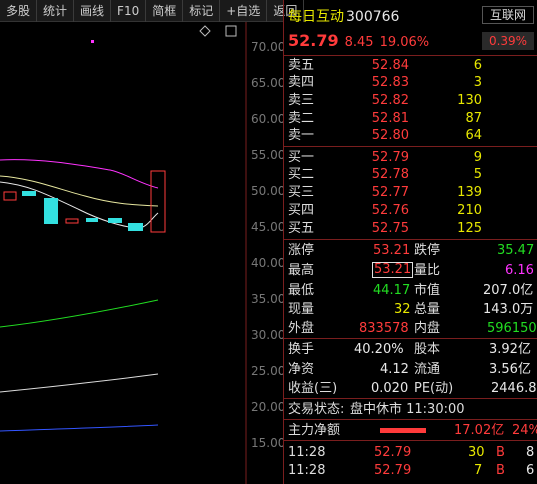  I want to click on stat-row: 最低 44.17 市值 207.0亿, so click(411, 290).